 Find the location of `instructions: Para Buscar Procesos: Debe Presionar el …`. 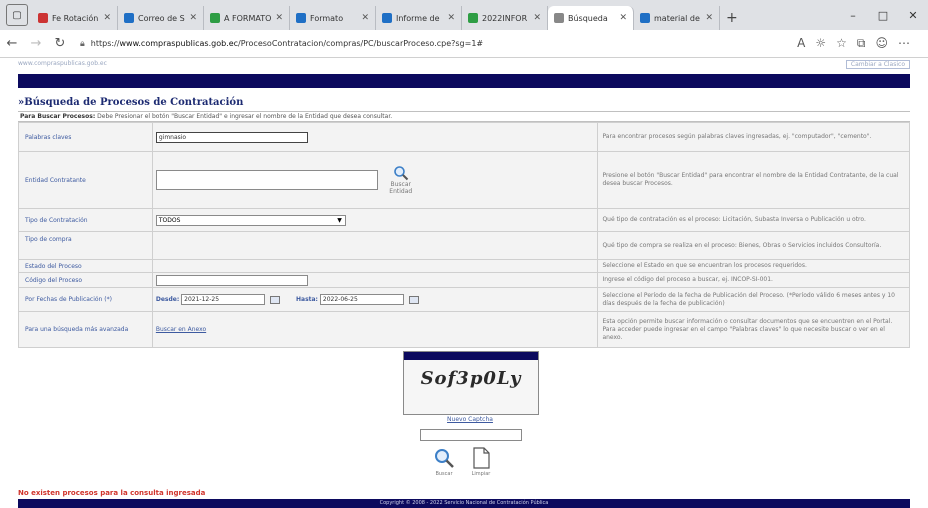

instructions: Para Buscar Procesos: Debe Presionar el … is located at coordinates (464, 116).